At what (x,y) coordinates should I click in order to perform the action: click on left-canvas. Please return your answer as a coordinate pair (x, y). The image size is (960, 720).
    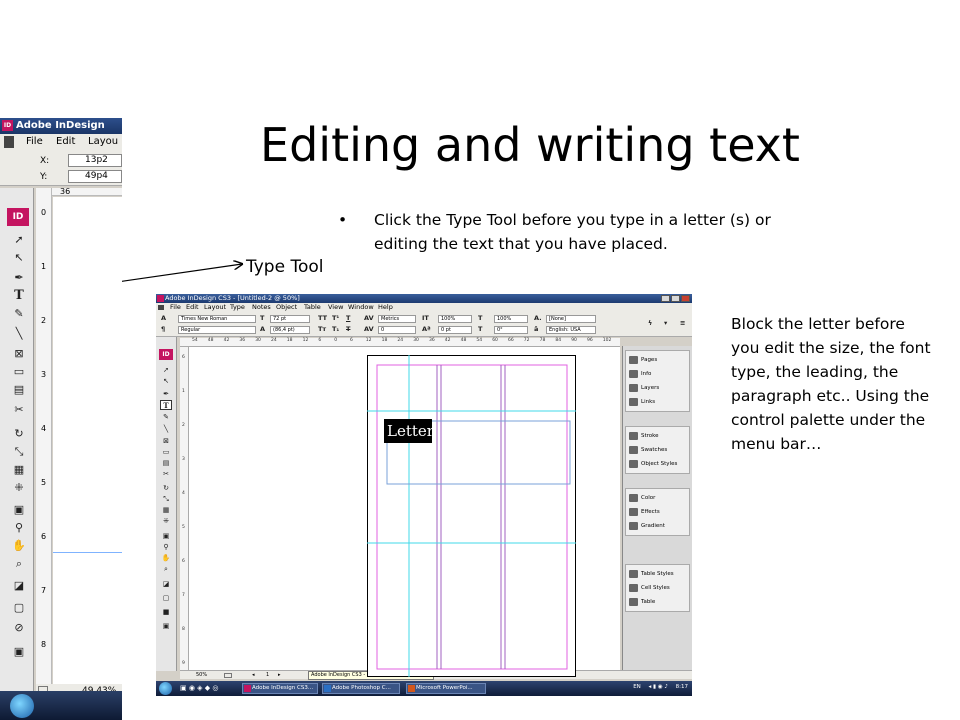
    Looking at the image, I should click on (87, 442).